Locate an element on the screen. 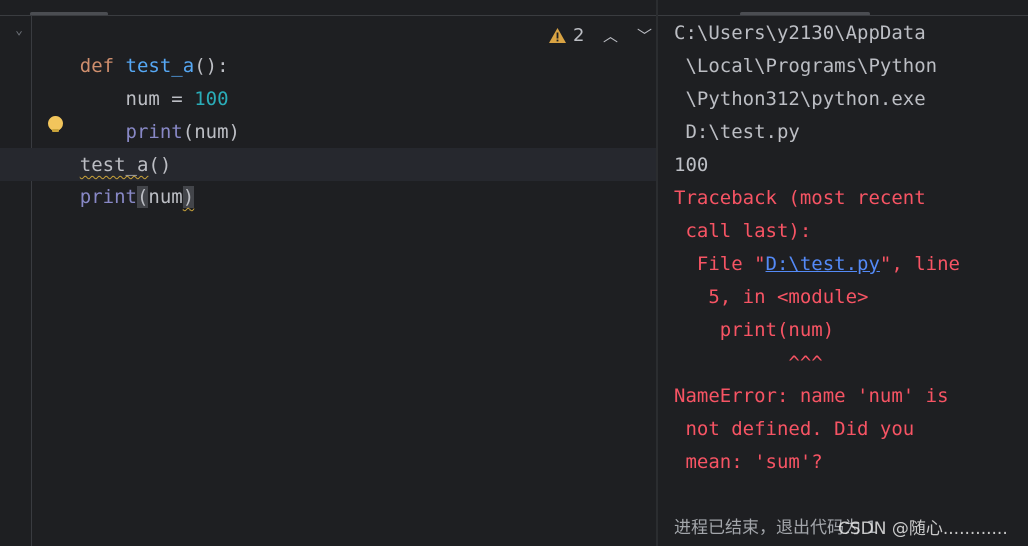 This screenshot has height=546, width=1028. code-line-1: def test_a(): is located at coordinates (131, 47).